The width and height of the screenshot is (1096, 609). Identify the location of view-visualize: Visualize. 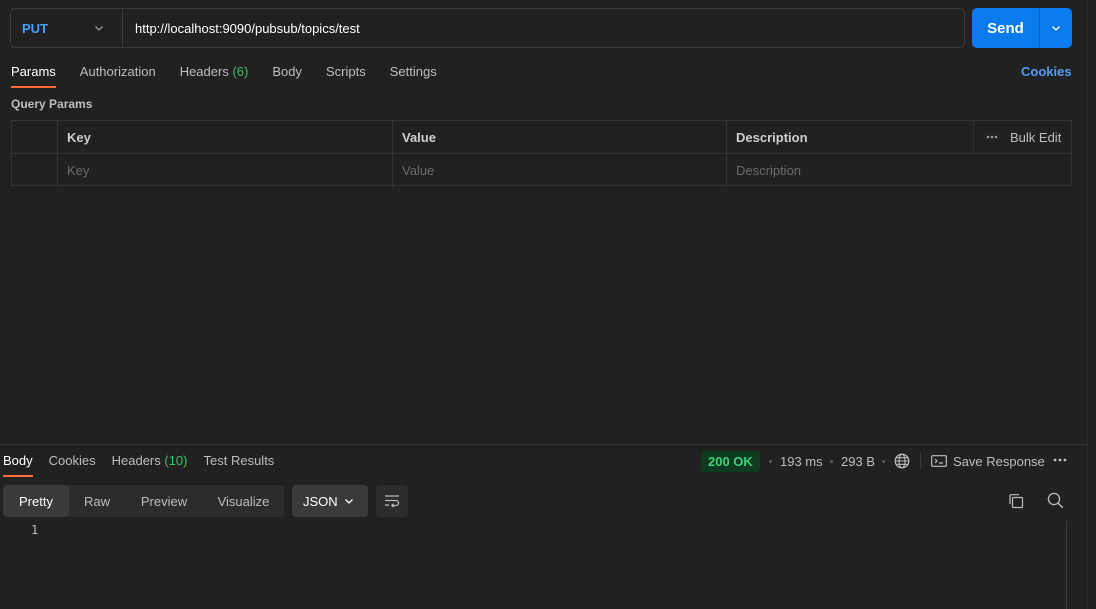
(243, 501).